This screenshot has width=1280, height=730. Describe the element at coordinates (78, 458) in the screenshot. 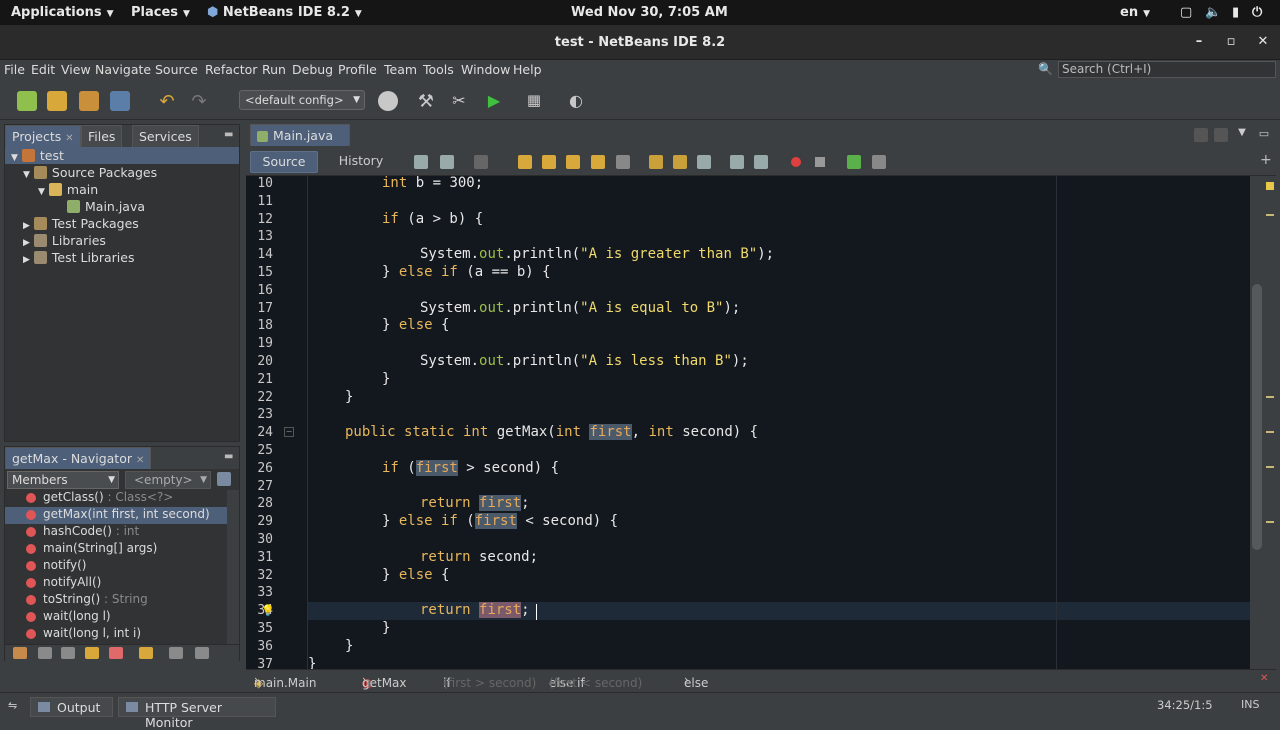

I see `tab-navigator: getMax - Navigator ✕` at that location.